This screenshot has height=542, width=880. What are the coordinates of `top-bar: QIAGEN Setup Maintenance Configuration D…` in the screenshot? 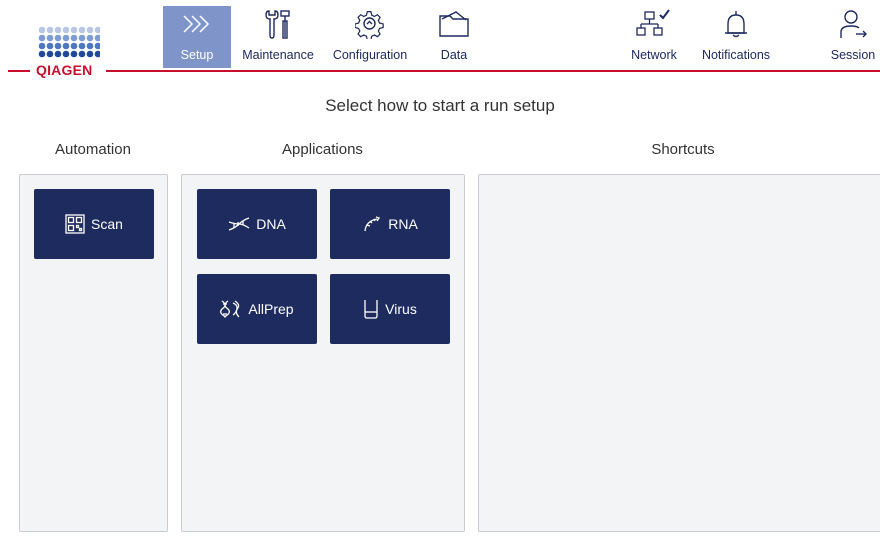 It's located at (440, 39).